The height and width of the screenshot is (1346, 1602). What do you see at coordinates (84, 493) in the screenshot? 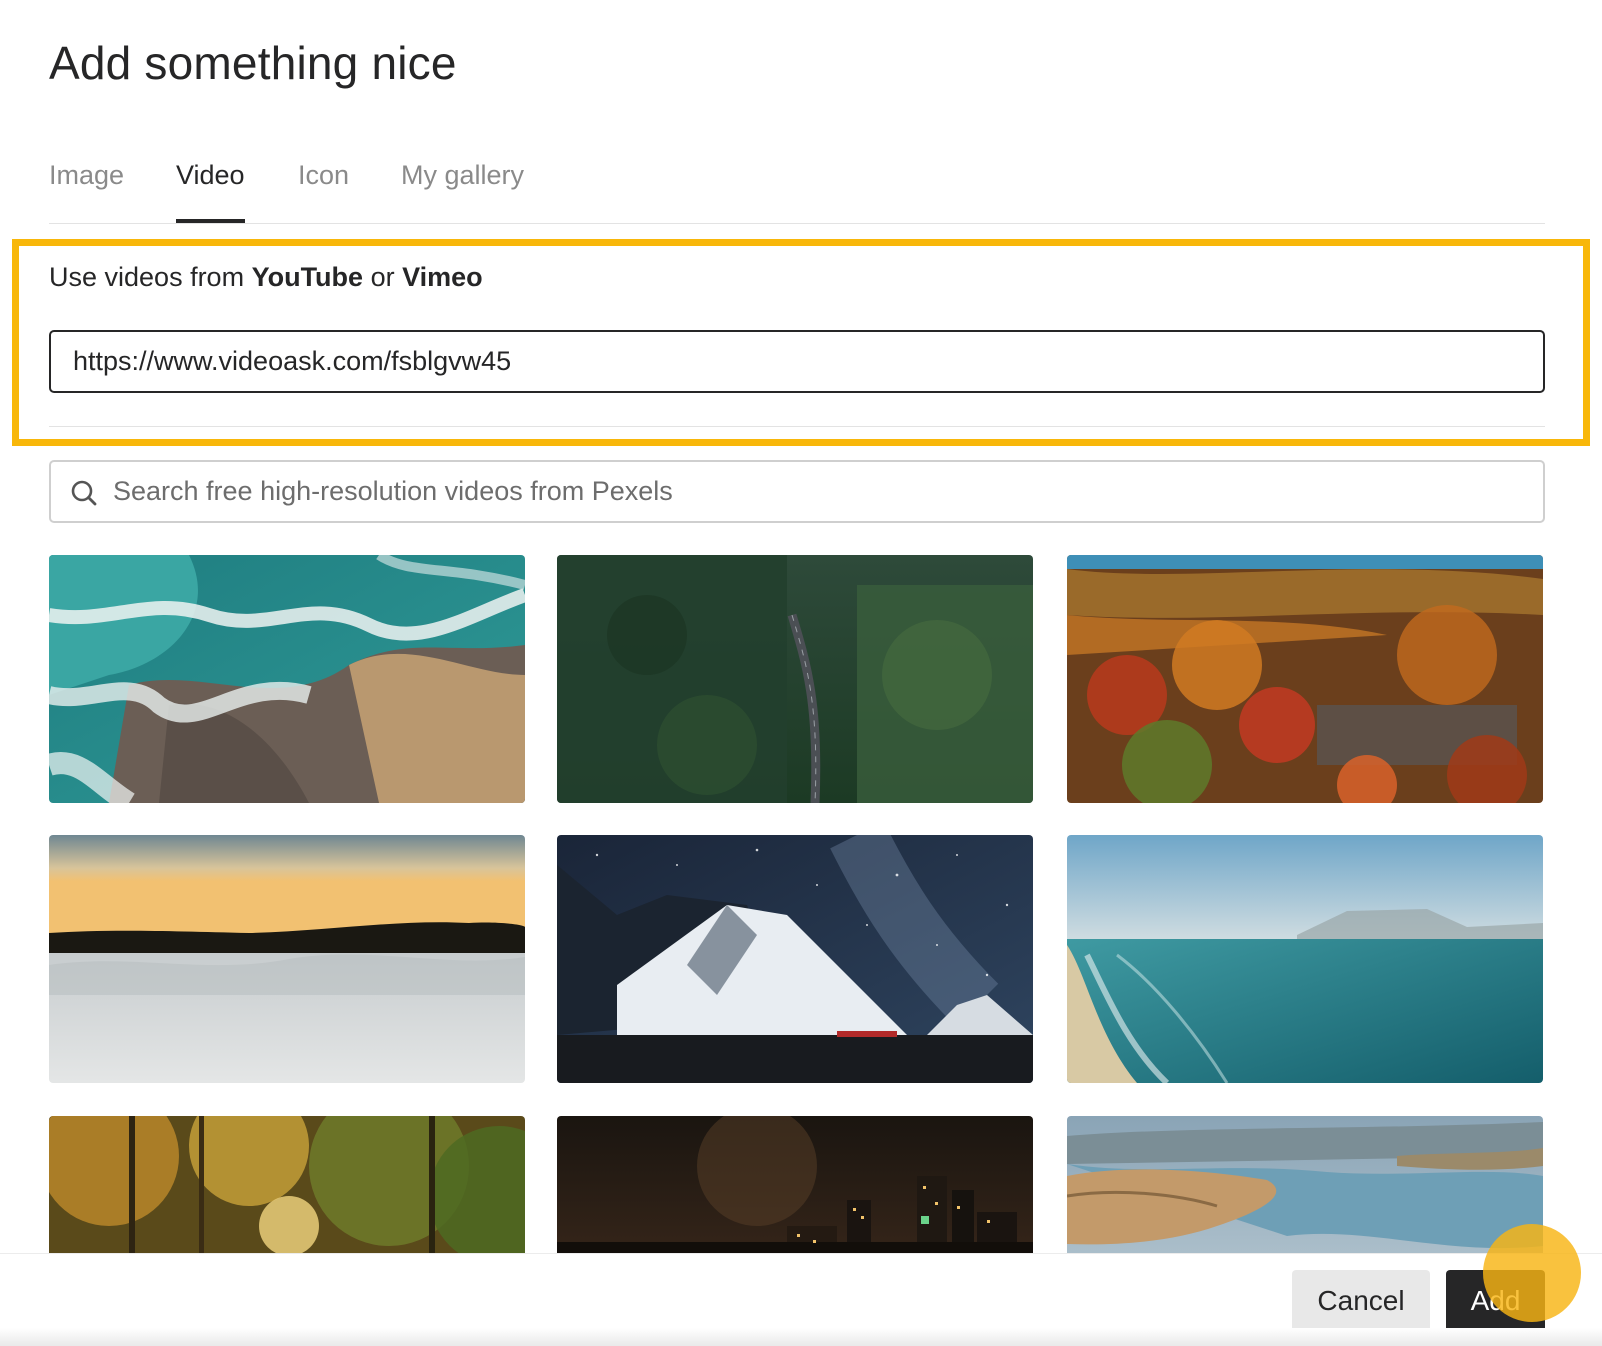
I see `search-icon` at bounding box center [84, 493].